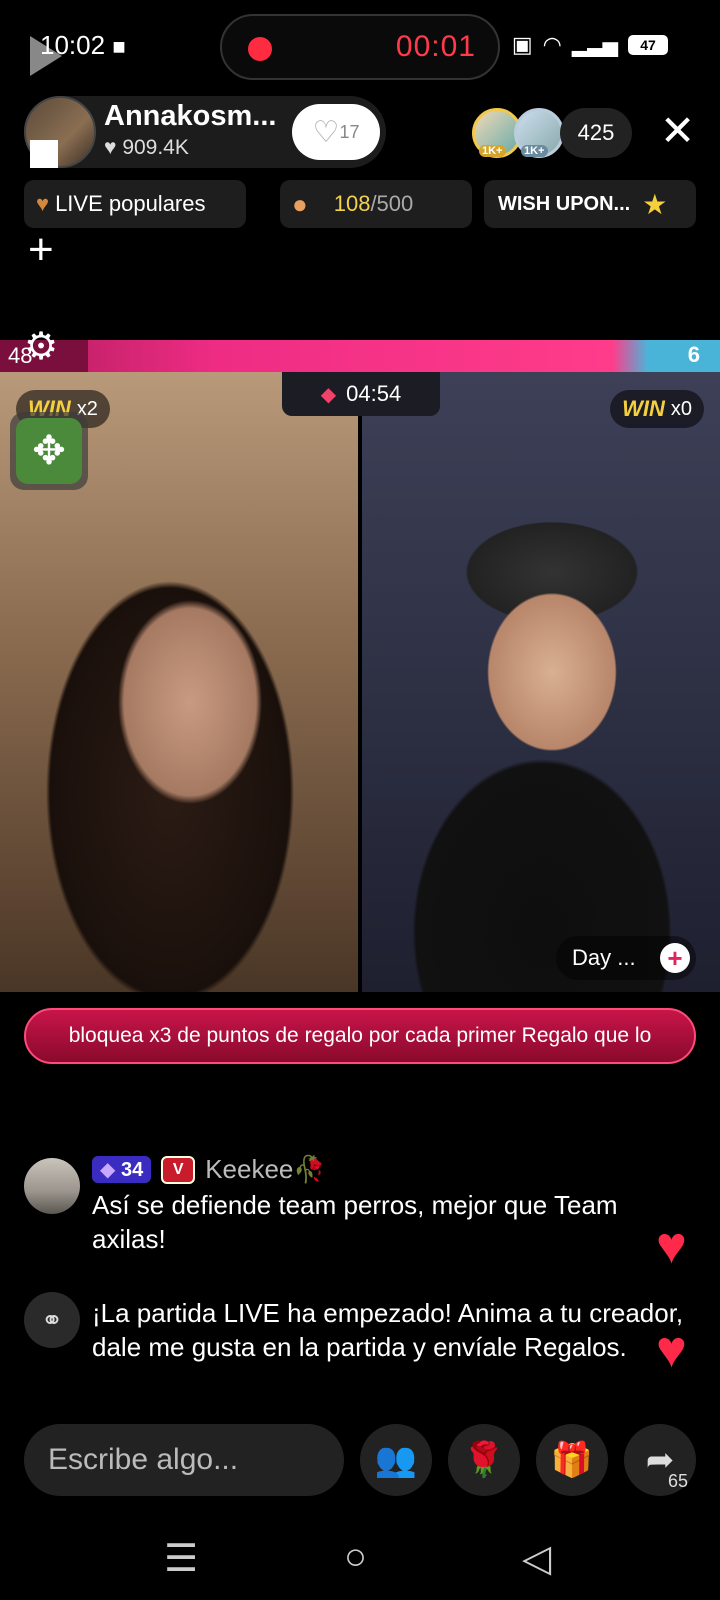  I want to click on share-count: 65, so click(677, 1481).